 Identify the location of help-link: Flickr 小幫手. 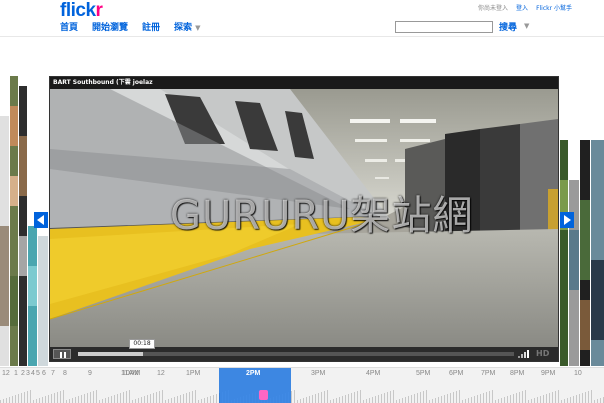
(554, 7).